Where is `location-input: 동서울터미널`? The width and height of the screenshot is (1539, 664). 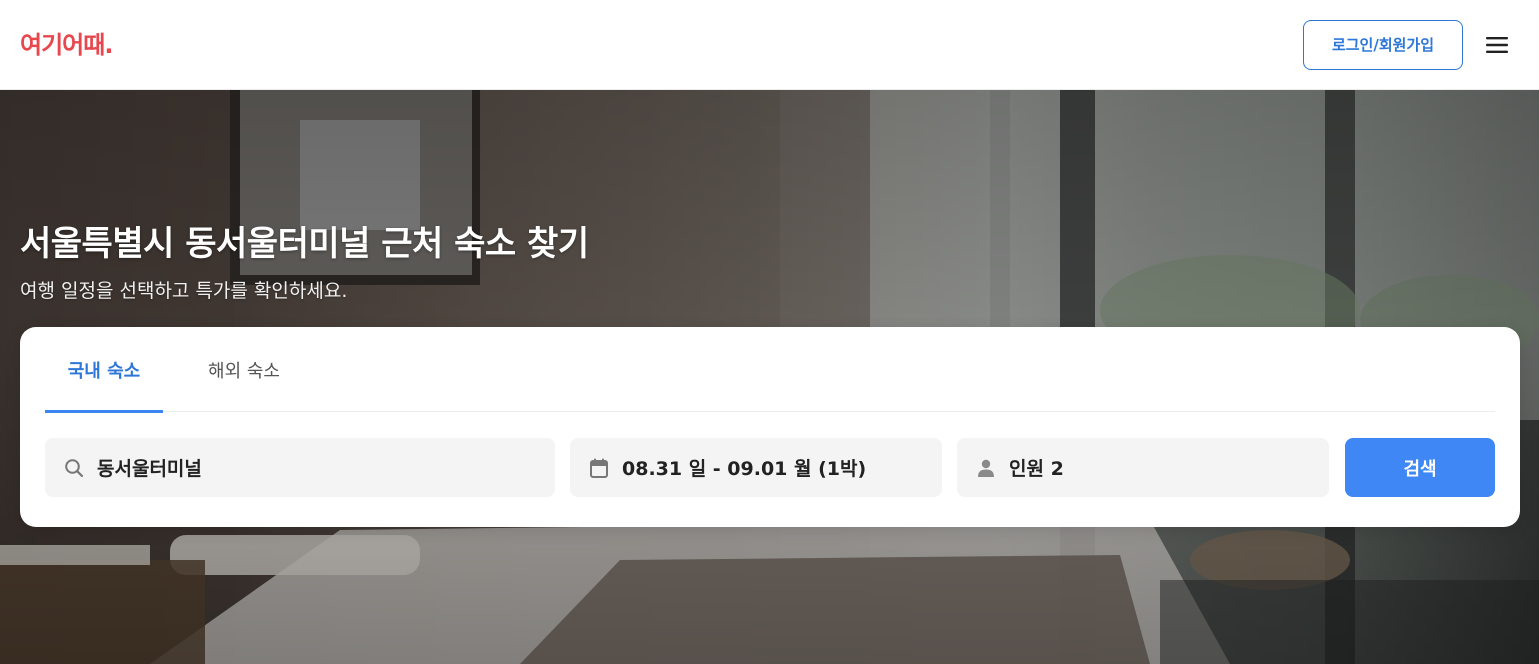 location-input: 동서울터미널 is located at coordinates (300, 467).